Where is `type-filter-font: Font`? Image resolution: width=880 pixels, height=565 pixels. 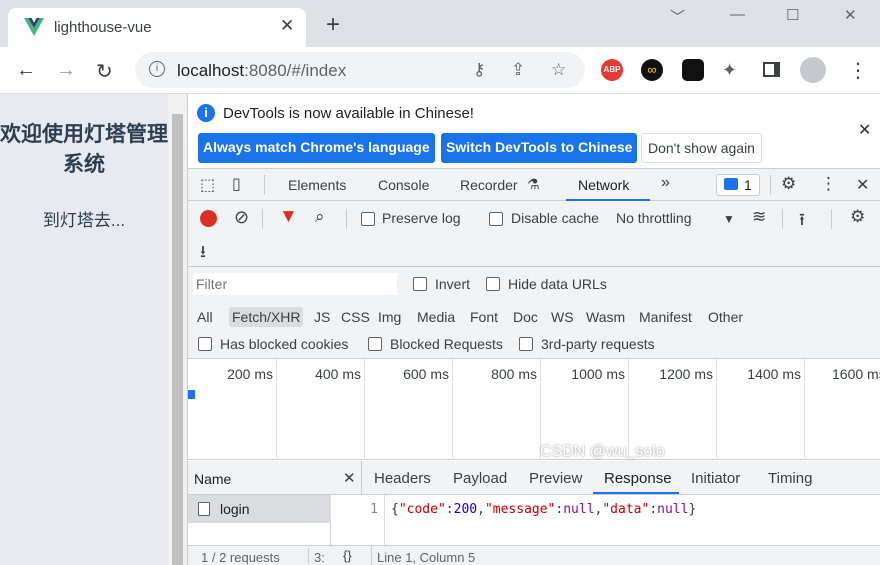
type-filter-font: Font is located at coordinates (484, 317).